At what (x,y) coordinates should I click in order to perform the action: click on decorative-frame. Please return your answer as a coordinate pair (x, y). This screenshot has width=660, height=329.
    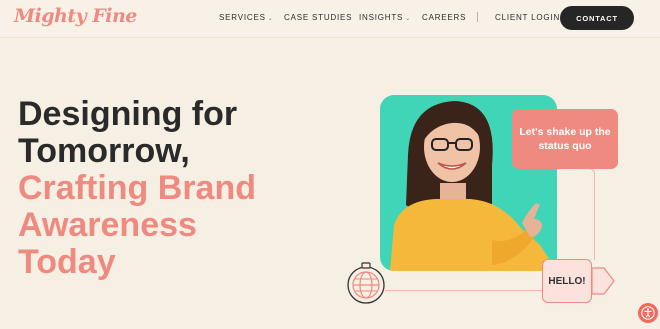
    Looking at the image, I should click on (576, 214).